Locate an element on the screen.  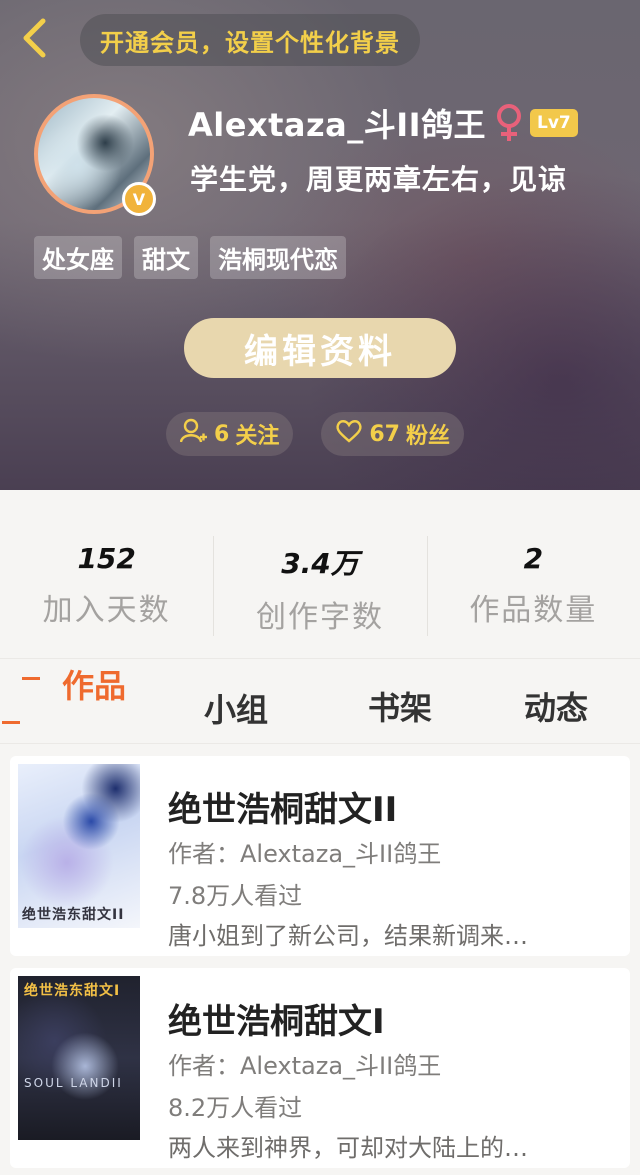
tab-groups: 小组 is located at coordinates (236, 708).